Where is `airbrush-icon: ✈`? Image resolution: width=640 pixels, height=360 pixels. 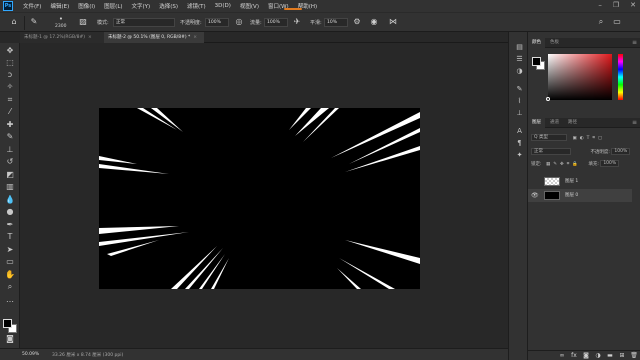 airbrush-icon: ✈ is located at coordinates (297, 22).